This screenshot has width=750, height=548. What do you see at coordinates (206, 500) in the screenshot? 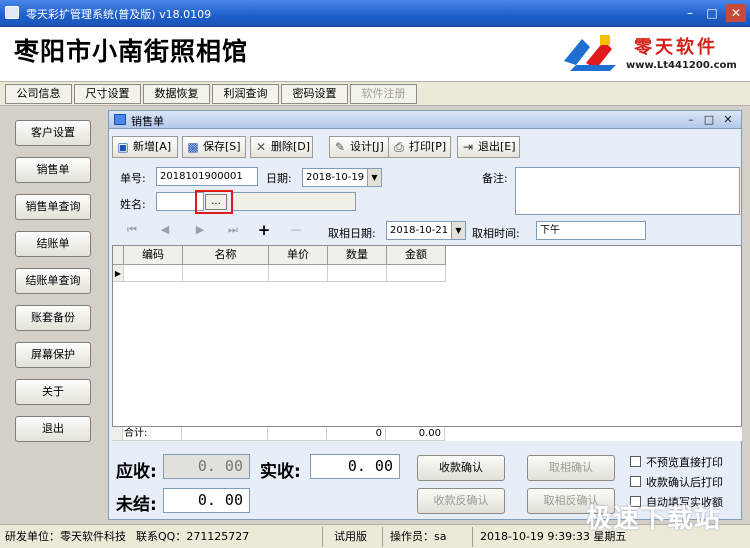
I see `unsettled-value: 0. 00` at bounding box center [206, 500].